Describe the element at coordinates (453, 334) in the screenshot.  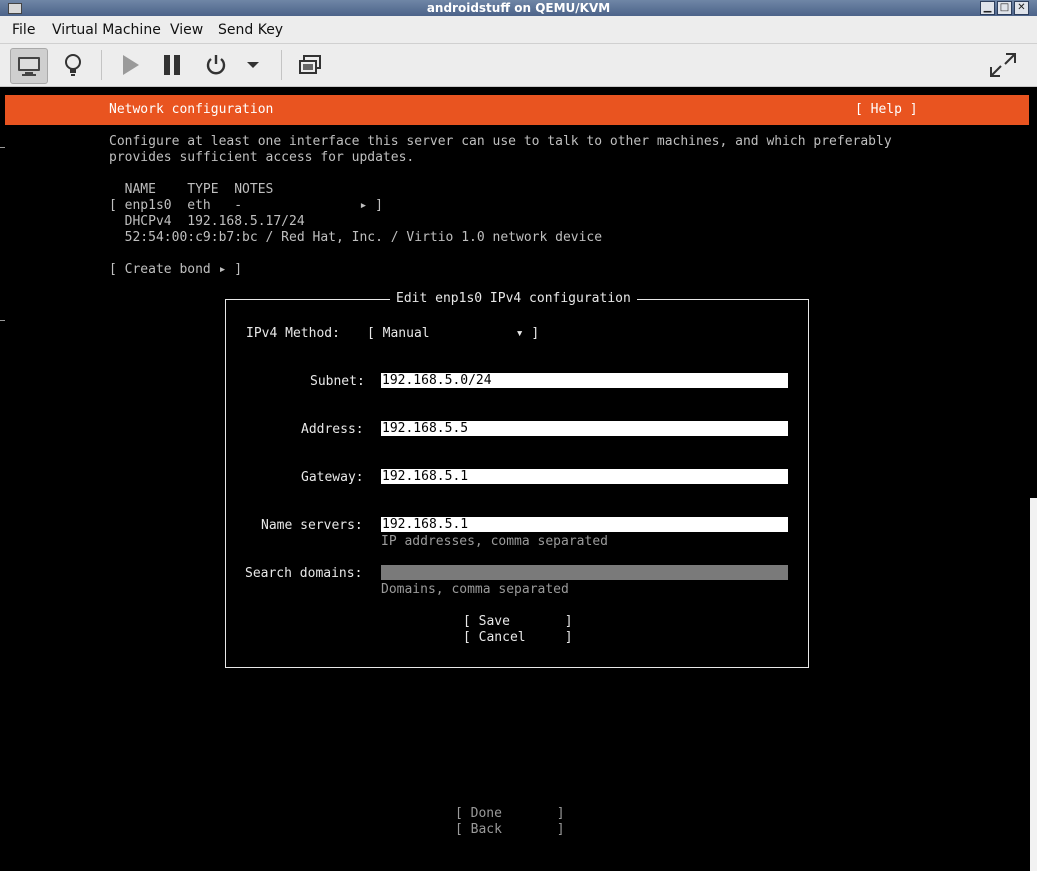
I see `ipv4-method-select: [ Manual ▾ ]` at that location.